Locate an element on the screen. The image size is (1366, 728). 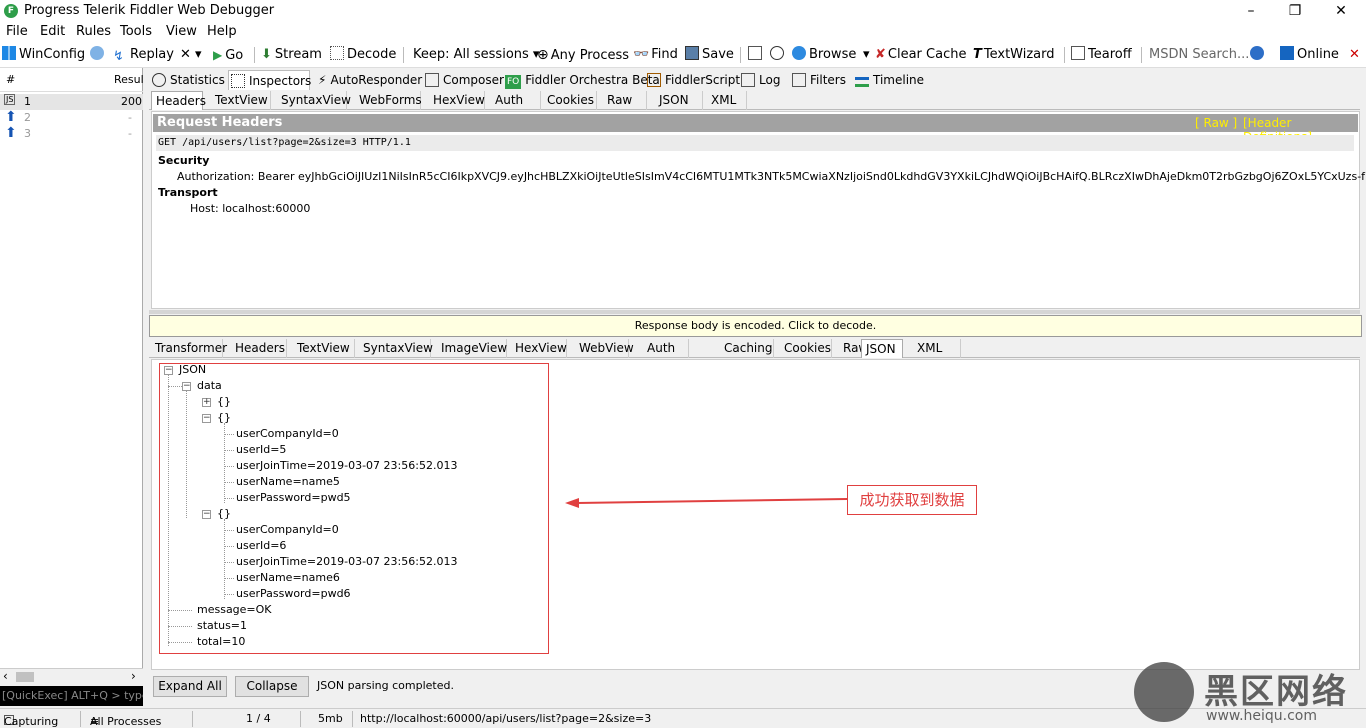
json-root-node: JSON is located at coordinates (192, 369).